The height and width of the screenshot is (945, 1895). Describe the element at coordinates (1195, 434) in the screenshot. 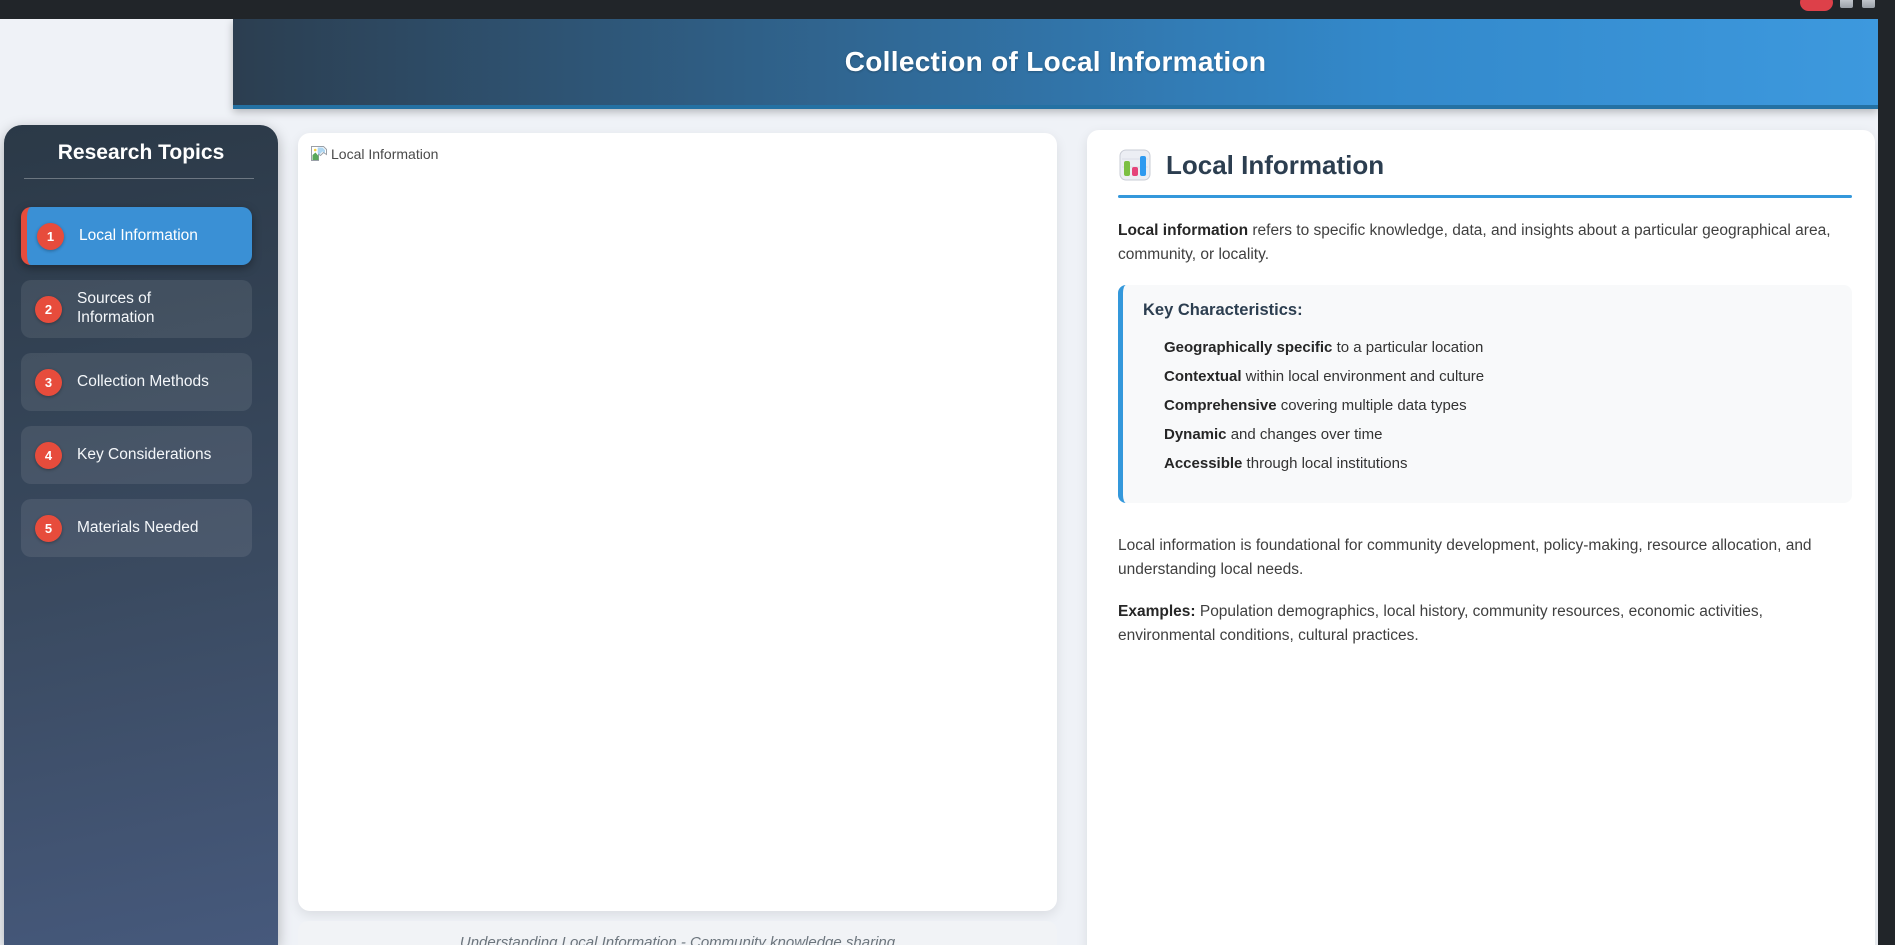

I see `keybox-item-bold: Dynamic` at that location.